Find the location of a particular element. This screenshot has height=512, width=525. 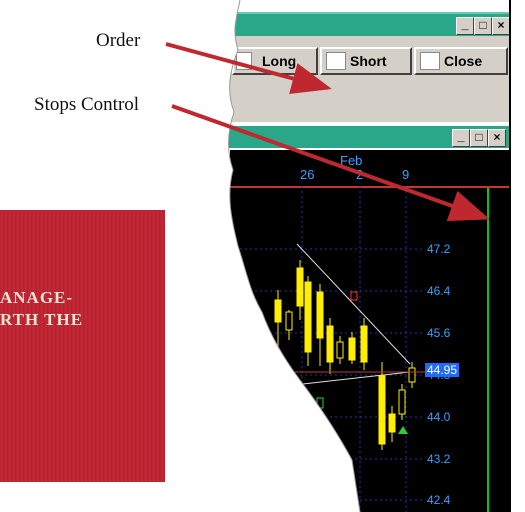

order-callout: Order is located at coordinates (118, 40).